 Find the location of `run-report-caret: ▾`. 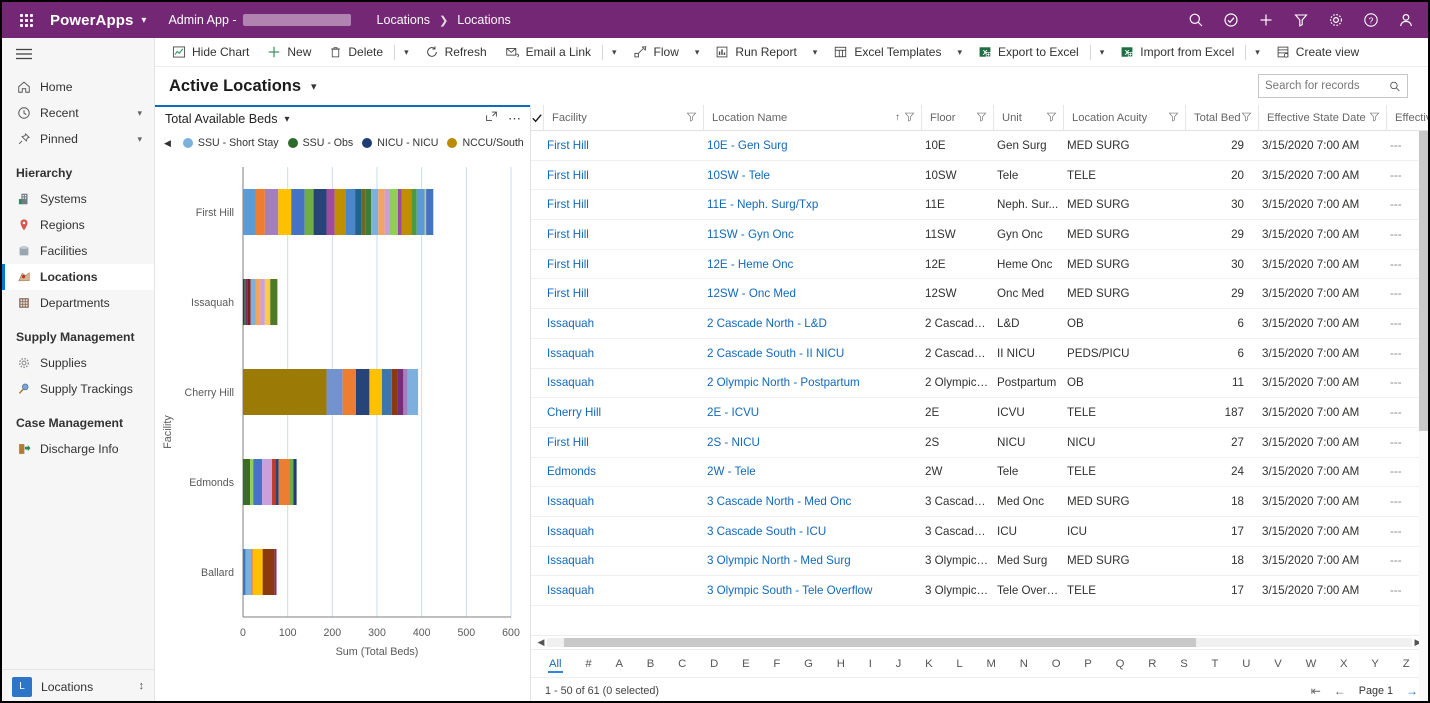

run-report-caret: ▾ is located at coordinates (815, 52).